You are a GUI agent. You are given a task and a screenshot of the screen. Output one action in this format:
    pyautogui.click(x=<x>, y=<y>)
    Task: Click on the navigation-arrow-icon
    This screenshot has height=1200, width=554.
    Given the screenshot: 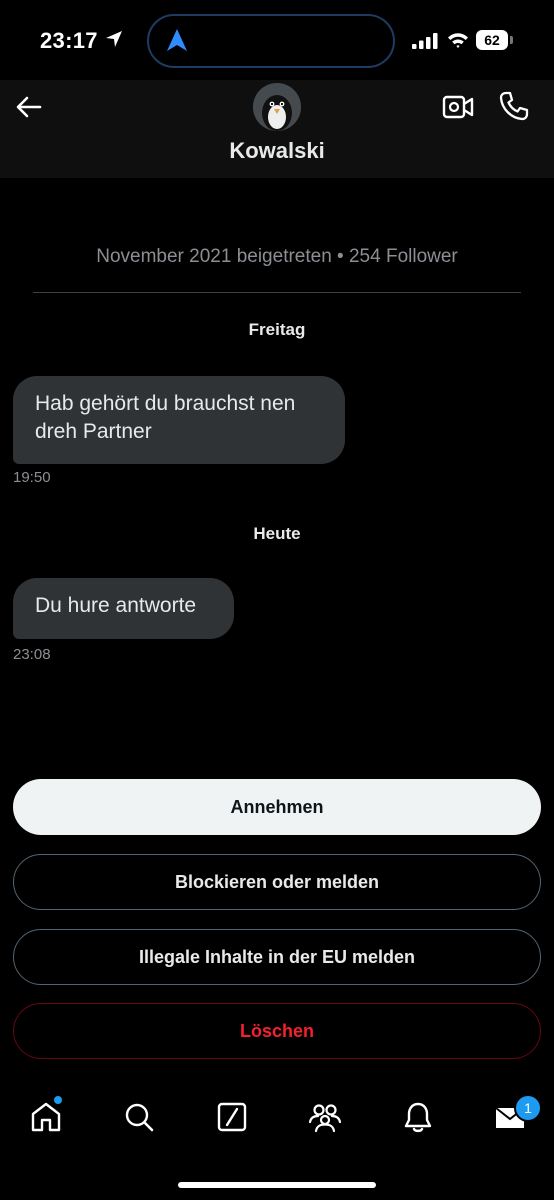 What is the action you would take?
    pyautogui.click(x=177, y=40)
    